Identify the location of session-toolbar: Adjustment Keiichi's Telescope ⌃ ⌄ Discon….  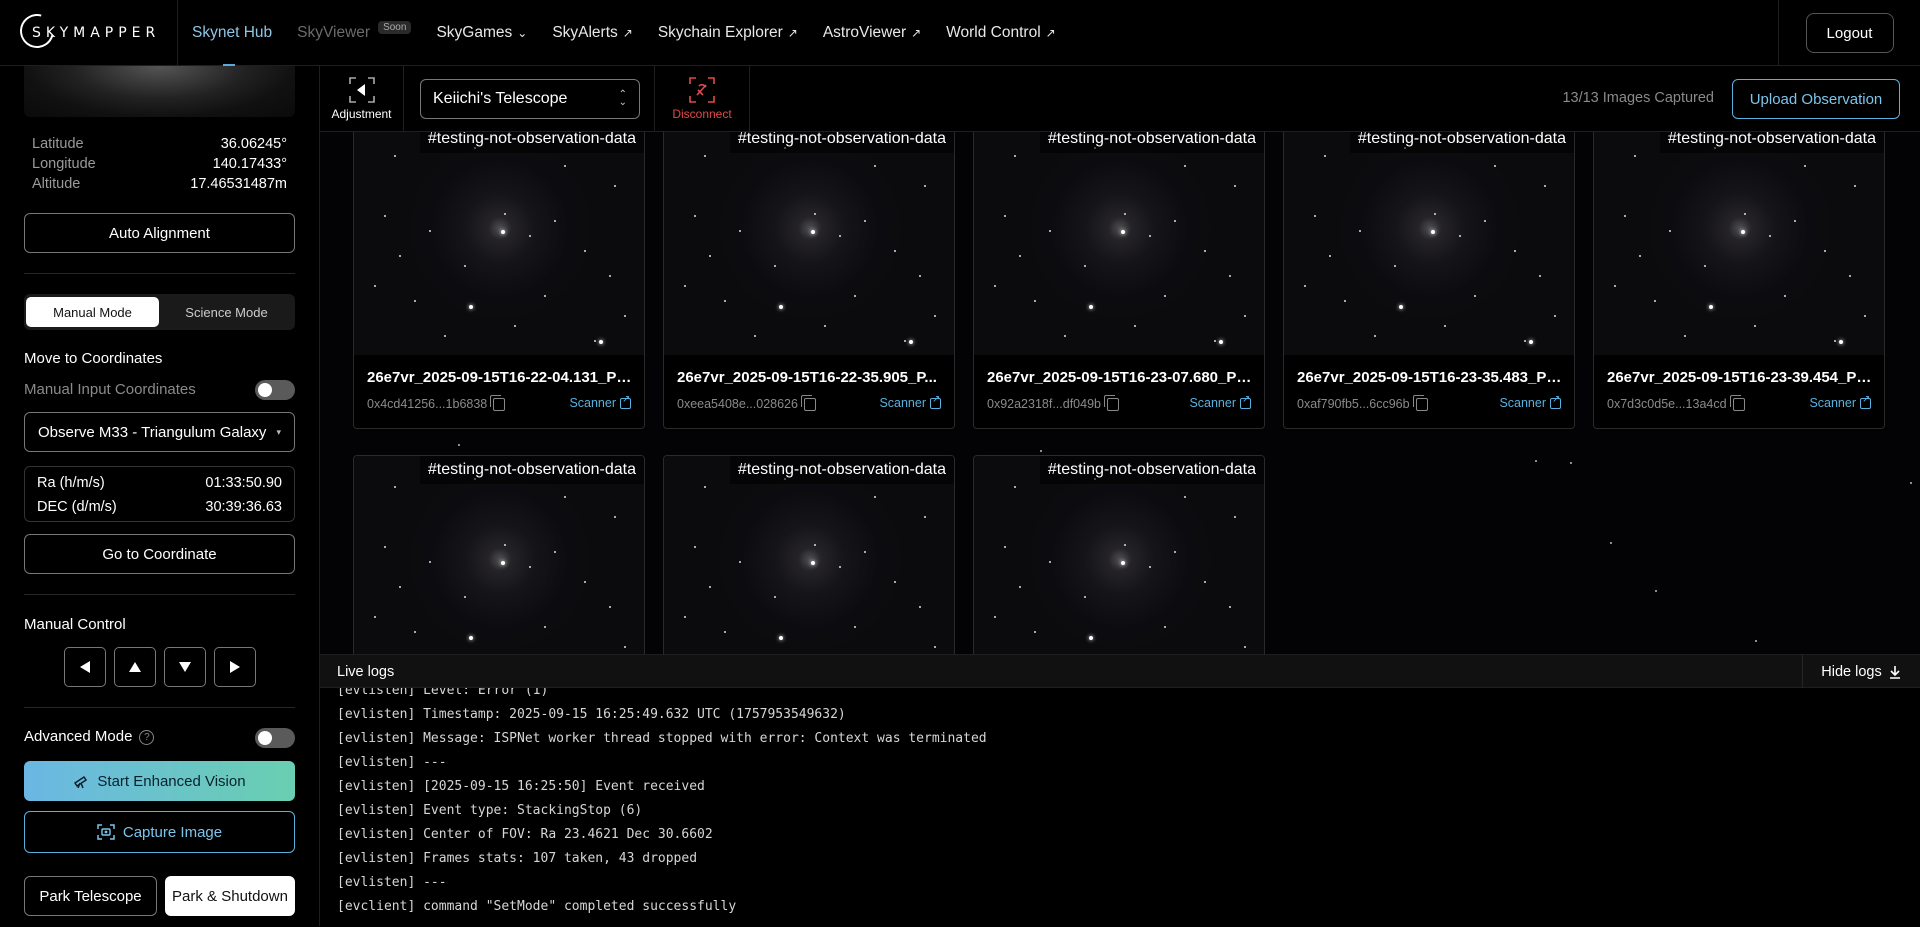
(1120, 99).